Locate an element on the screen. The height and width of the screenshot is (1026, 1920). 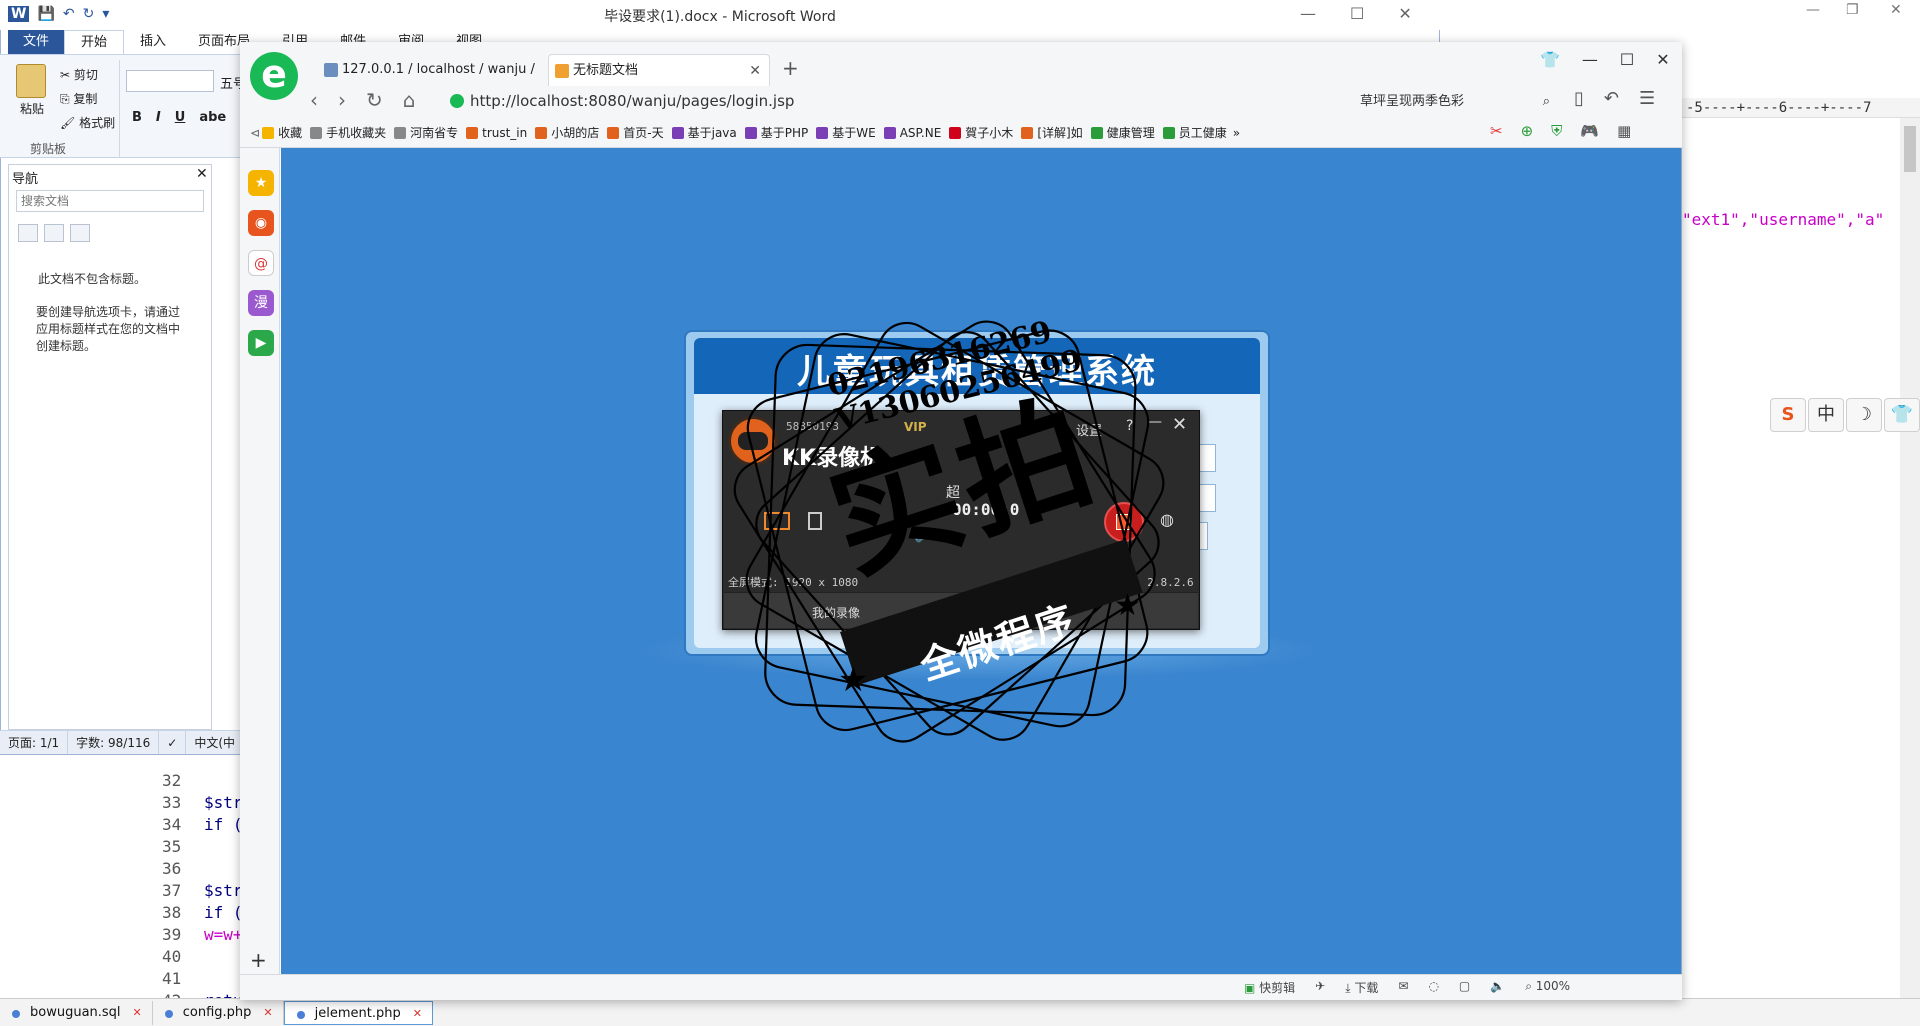
format-painter-button: 🖌 格式刷 is located at coordinates (87, 122).